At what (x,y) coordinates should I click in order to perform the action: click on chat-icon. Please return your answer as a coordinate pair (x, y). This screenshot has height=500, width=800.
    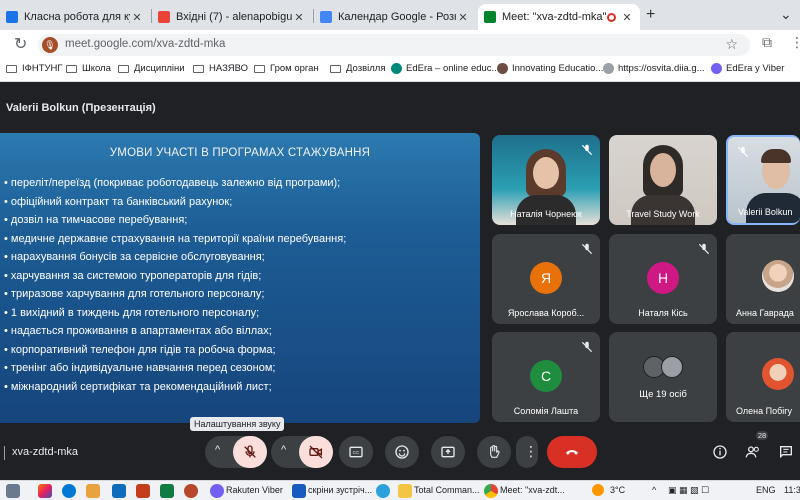
    Looking at the image, I should click on (786, 452).